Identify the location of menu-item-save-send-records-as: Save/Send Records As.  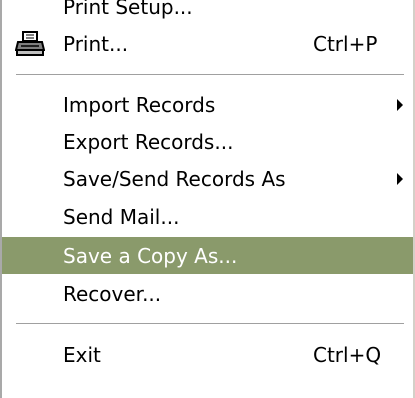
(207, 178).